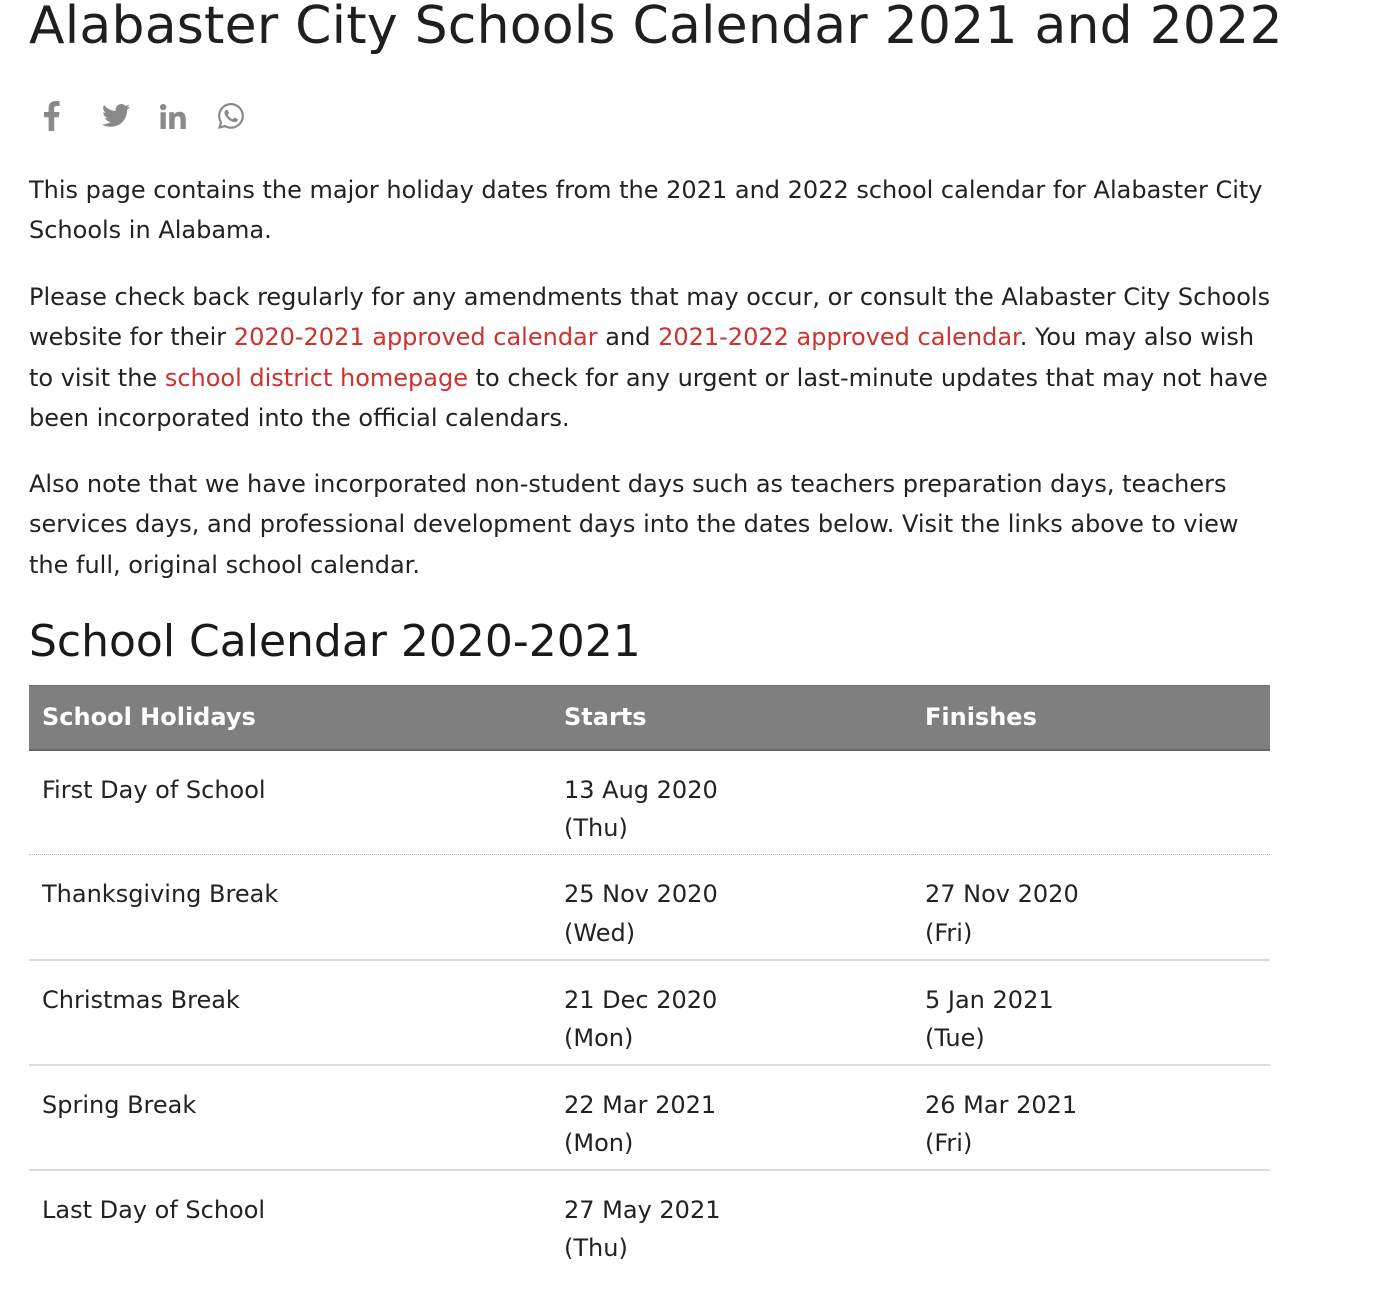 This screenshot has width=1400, height=1303. I want to click on table-header-row: School Holidays Starts Finishes, so click(649, 718).